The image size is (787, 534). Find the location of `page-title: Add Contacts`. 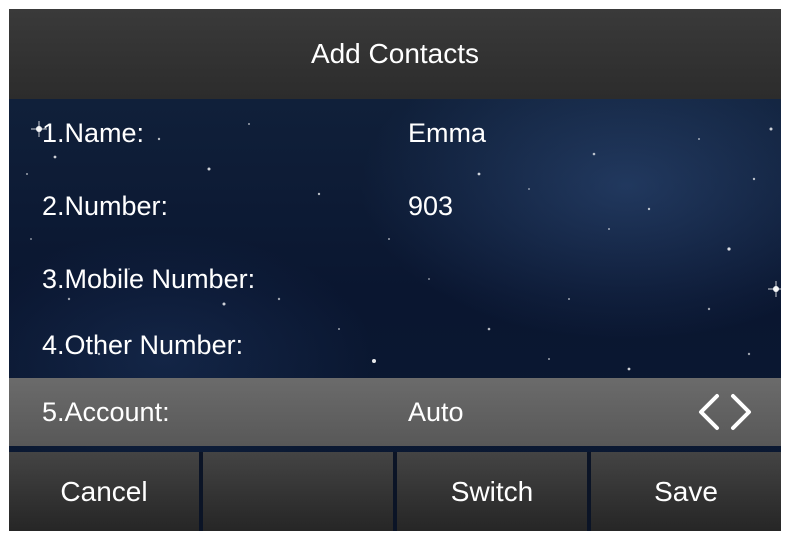

page-title: Add Contacts is located at coordinates (395, 53).